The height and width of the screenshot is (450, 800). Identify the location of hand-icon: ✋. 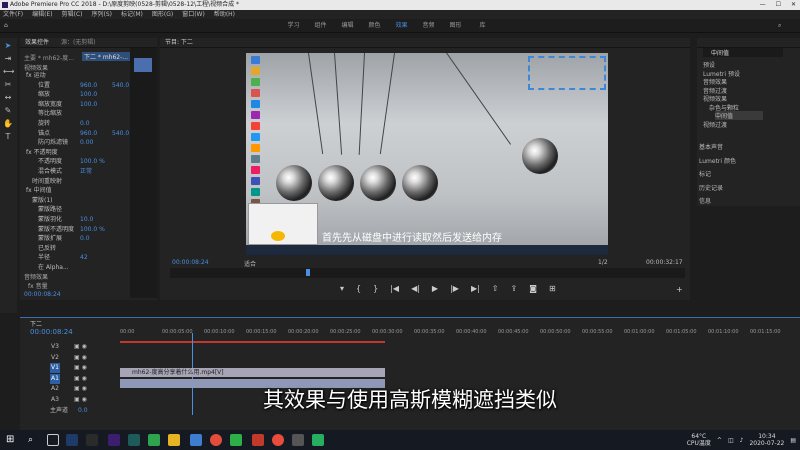
(8, 124).